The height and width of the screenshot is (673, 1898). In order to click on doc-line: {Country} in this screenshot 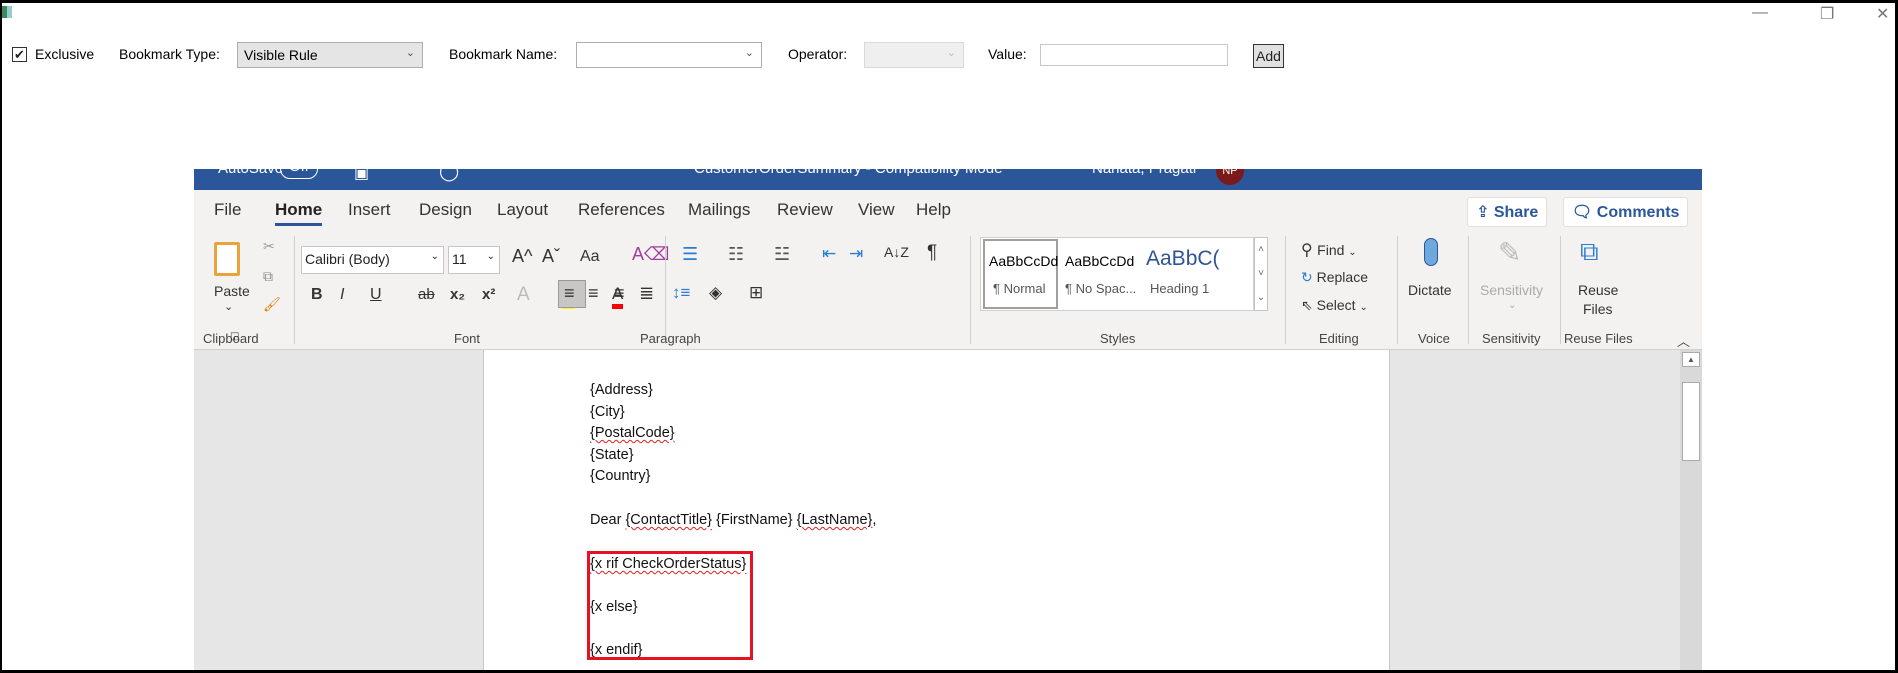, I will do `click(620, 476)`.